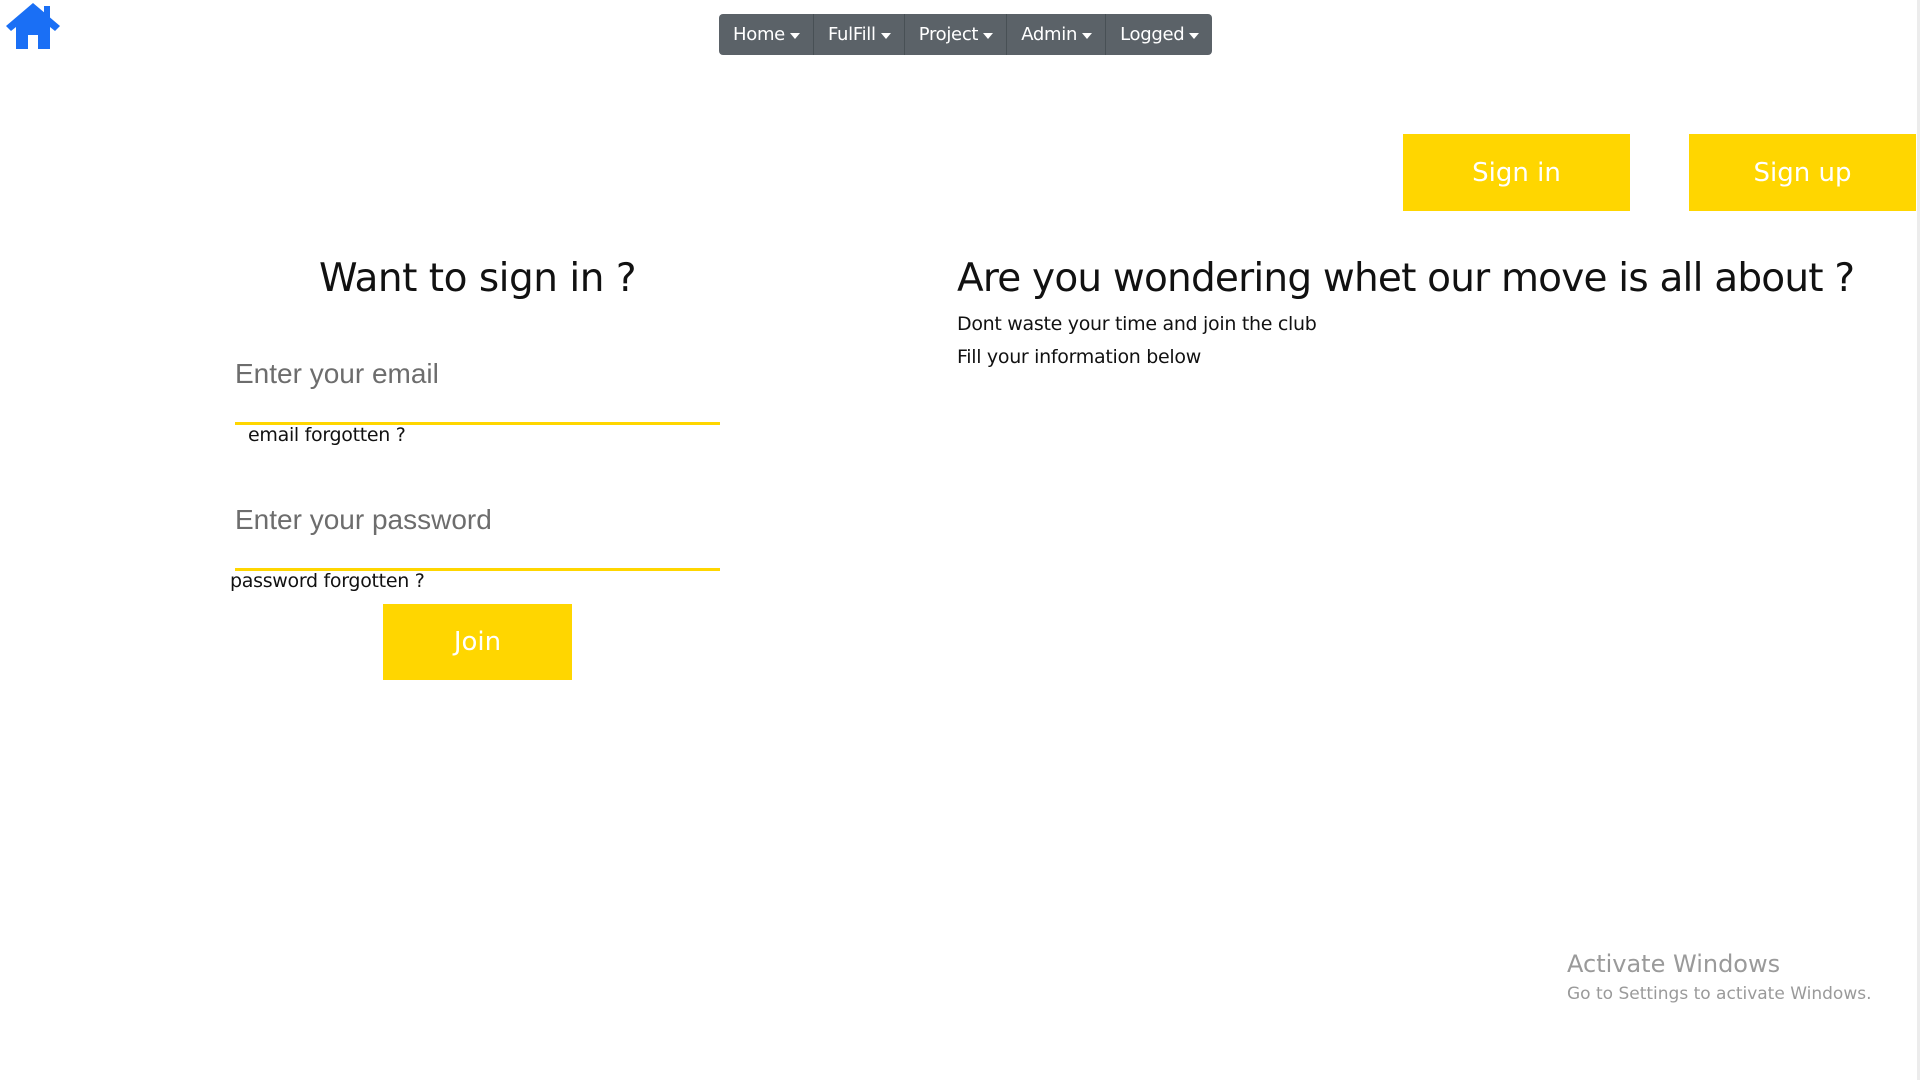 The height and width of the screenshot is (1080, 1920). I want to click on info-text-line: Fill your information below, so click(1079, 357).